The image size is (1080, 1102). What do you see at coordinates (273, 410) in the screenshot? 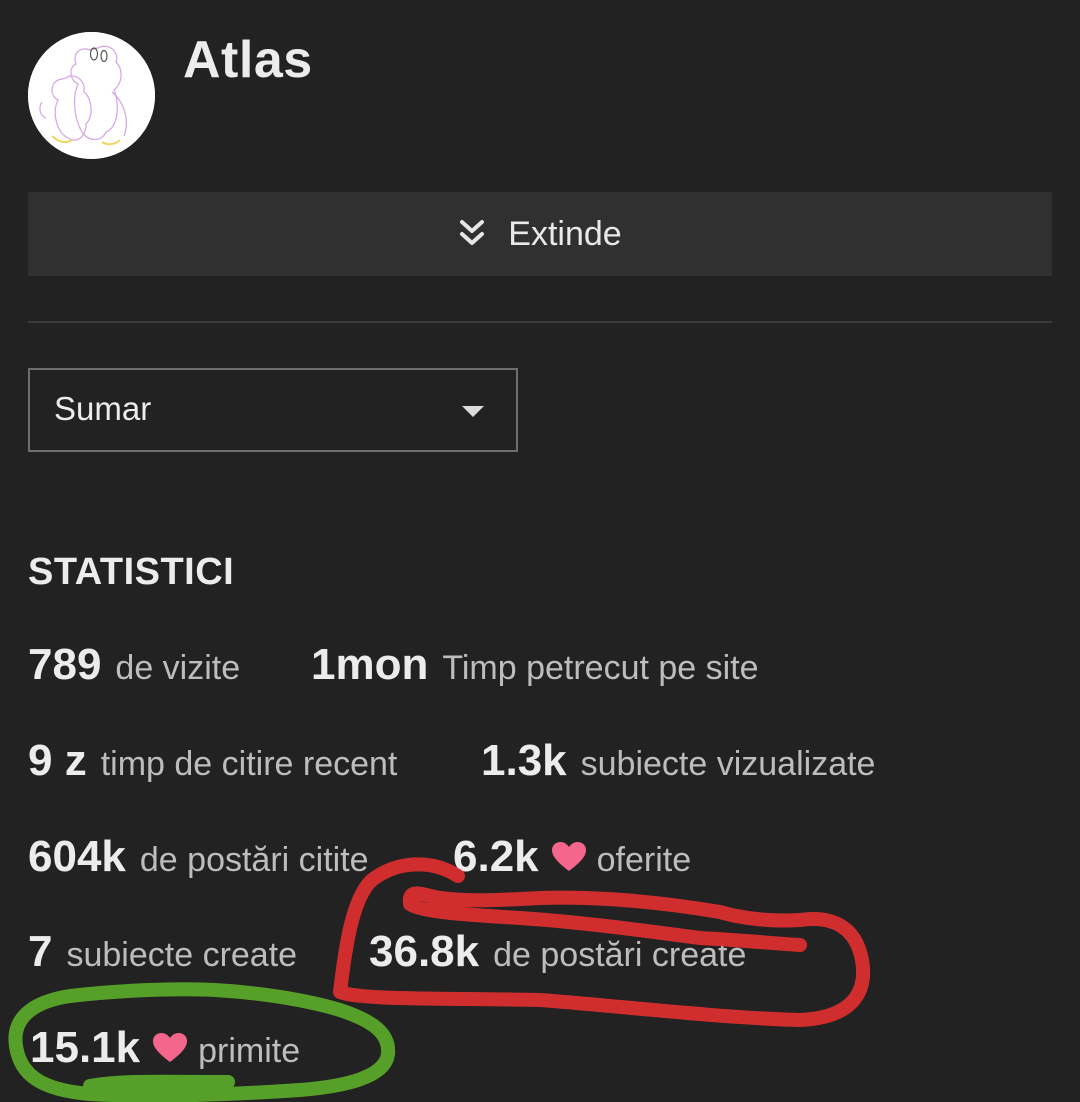
I see `view-select: Sumar` at bounding box center [273, 410].